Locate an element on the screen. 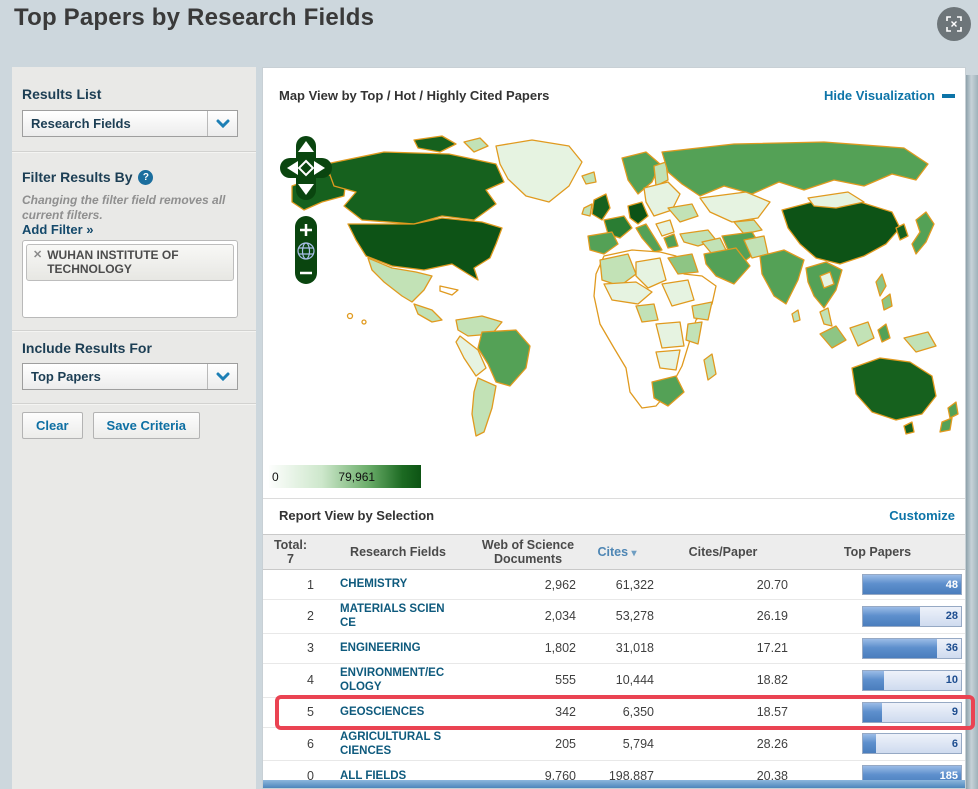 The image size is (978, 789). field-cell: GEOSCIENCES is located at coordinates (398, 712).